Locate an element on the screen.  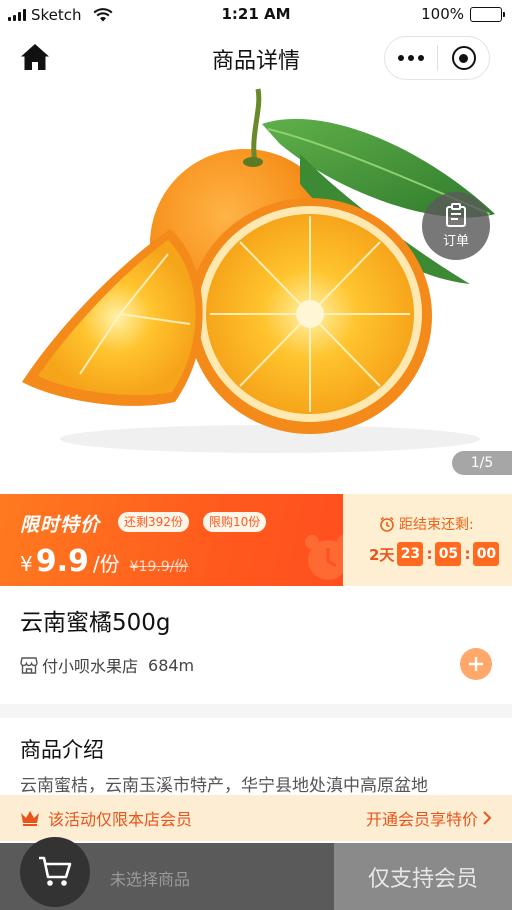
clipboard-icon is located at coordinates (456, 215).